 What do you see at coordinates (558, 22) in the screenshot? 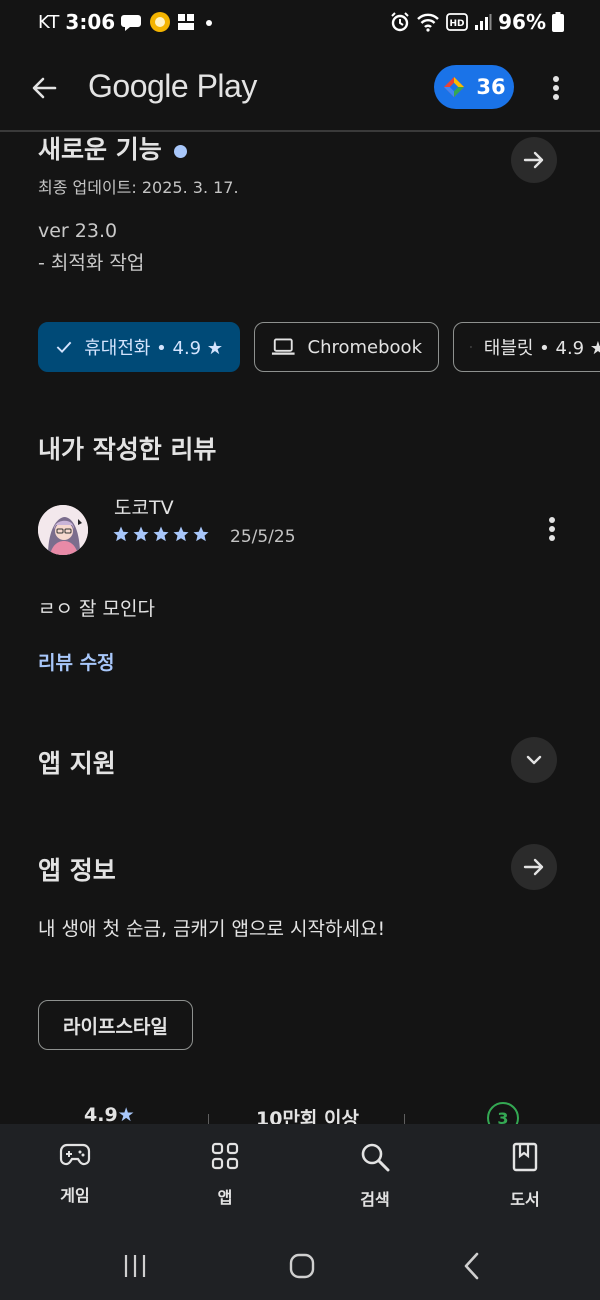
I see `battery-icon` at bounding box center [558, 22].